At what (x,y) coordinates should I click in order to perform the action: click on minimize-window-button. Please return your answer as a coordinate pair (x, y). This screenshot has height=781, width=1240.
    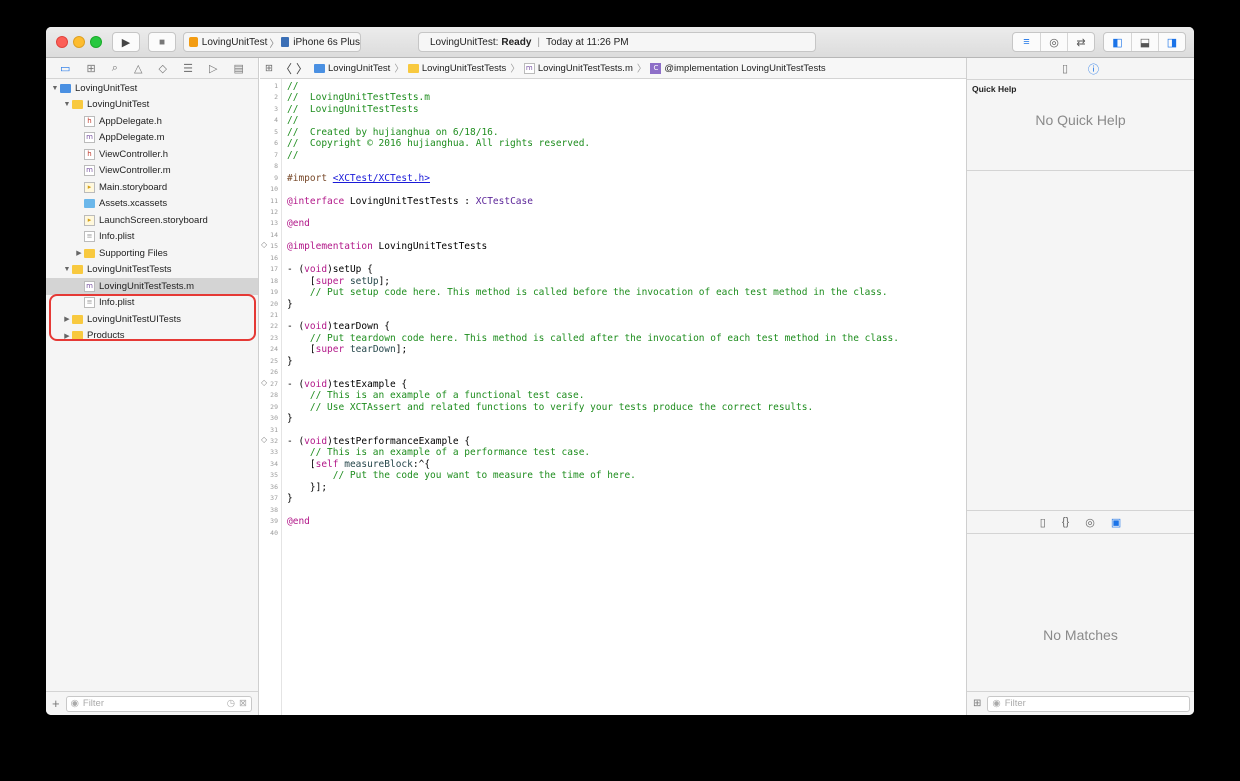
    Looking at the image, I should click on (79, 42).